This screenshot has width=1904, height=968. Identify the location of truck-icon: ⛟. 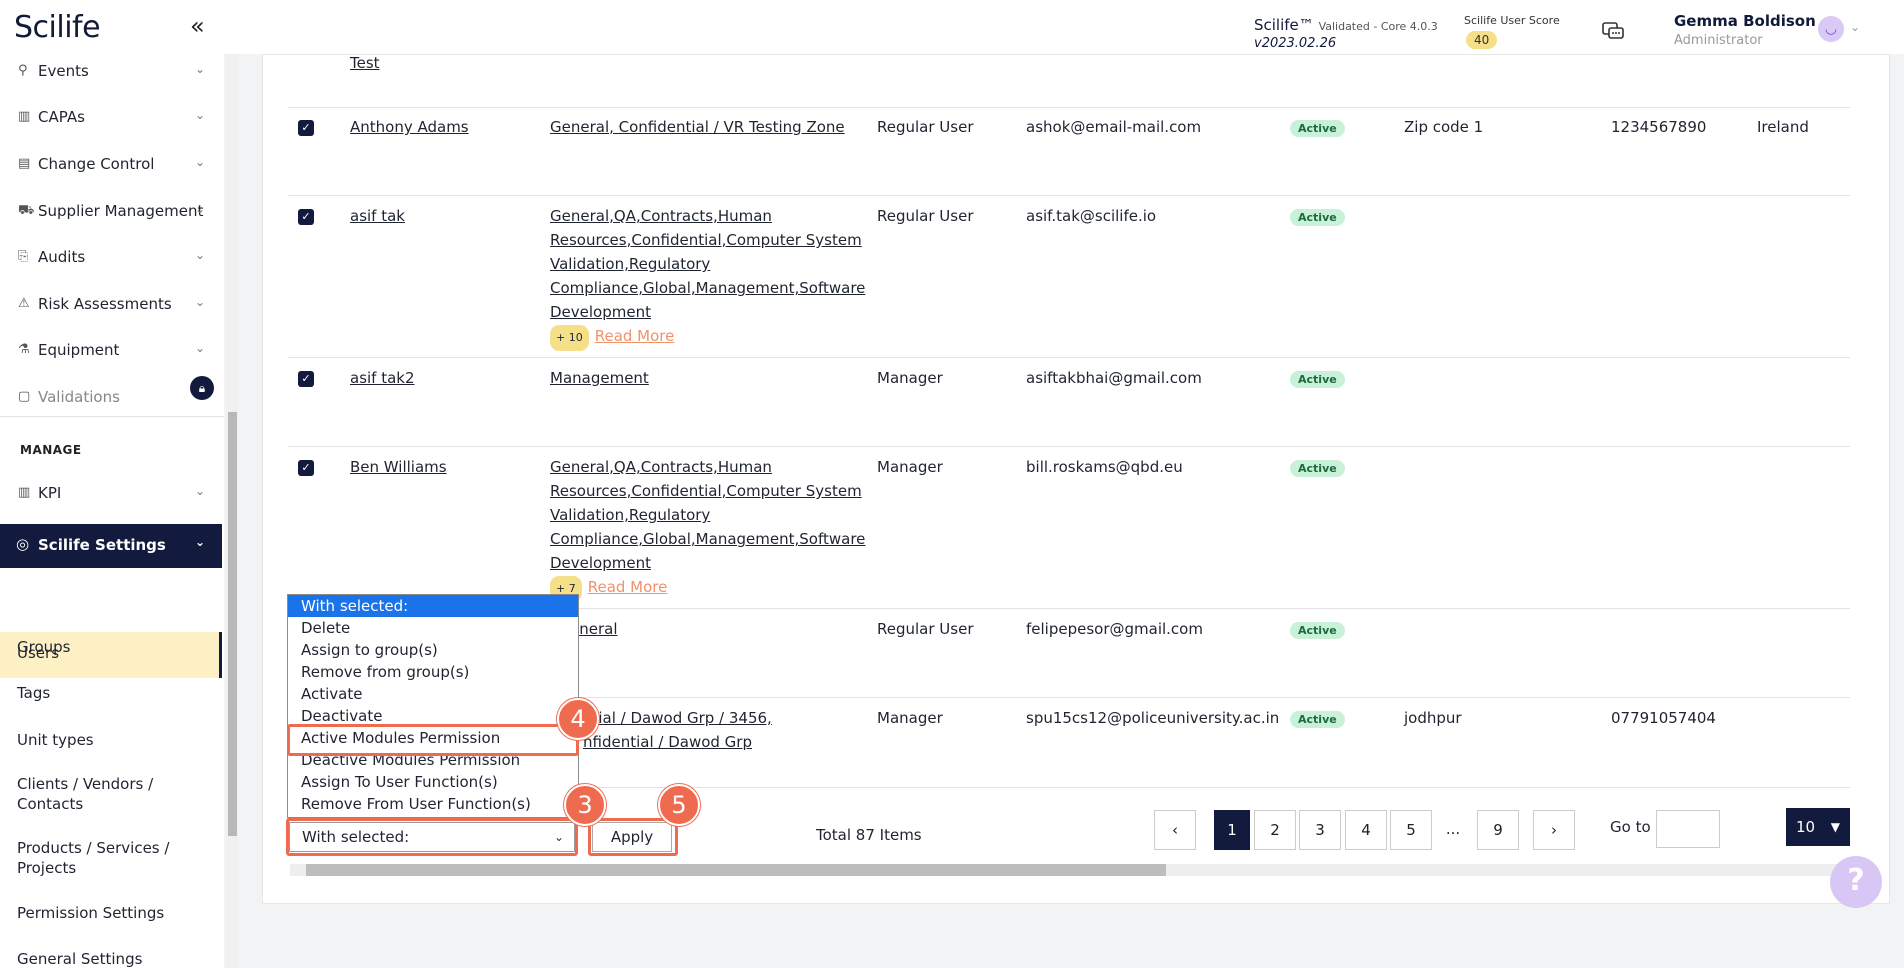
(26, 210).